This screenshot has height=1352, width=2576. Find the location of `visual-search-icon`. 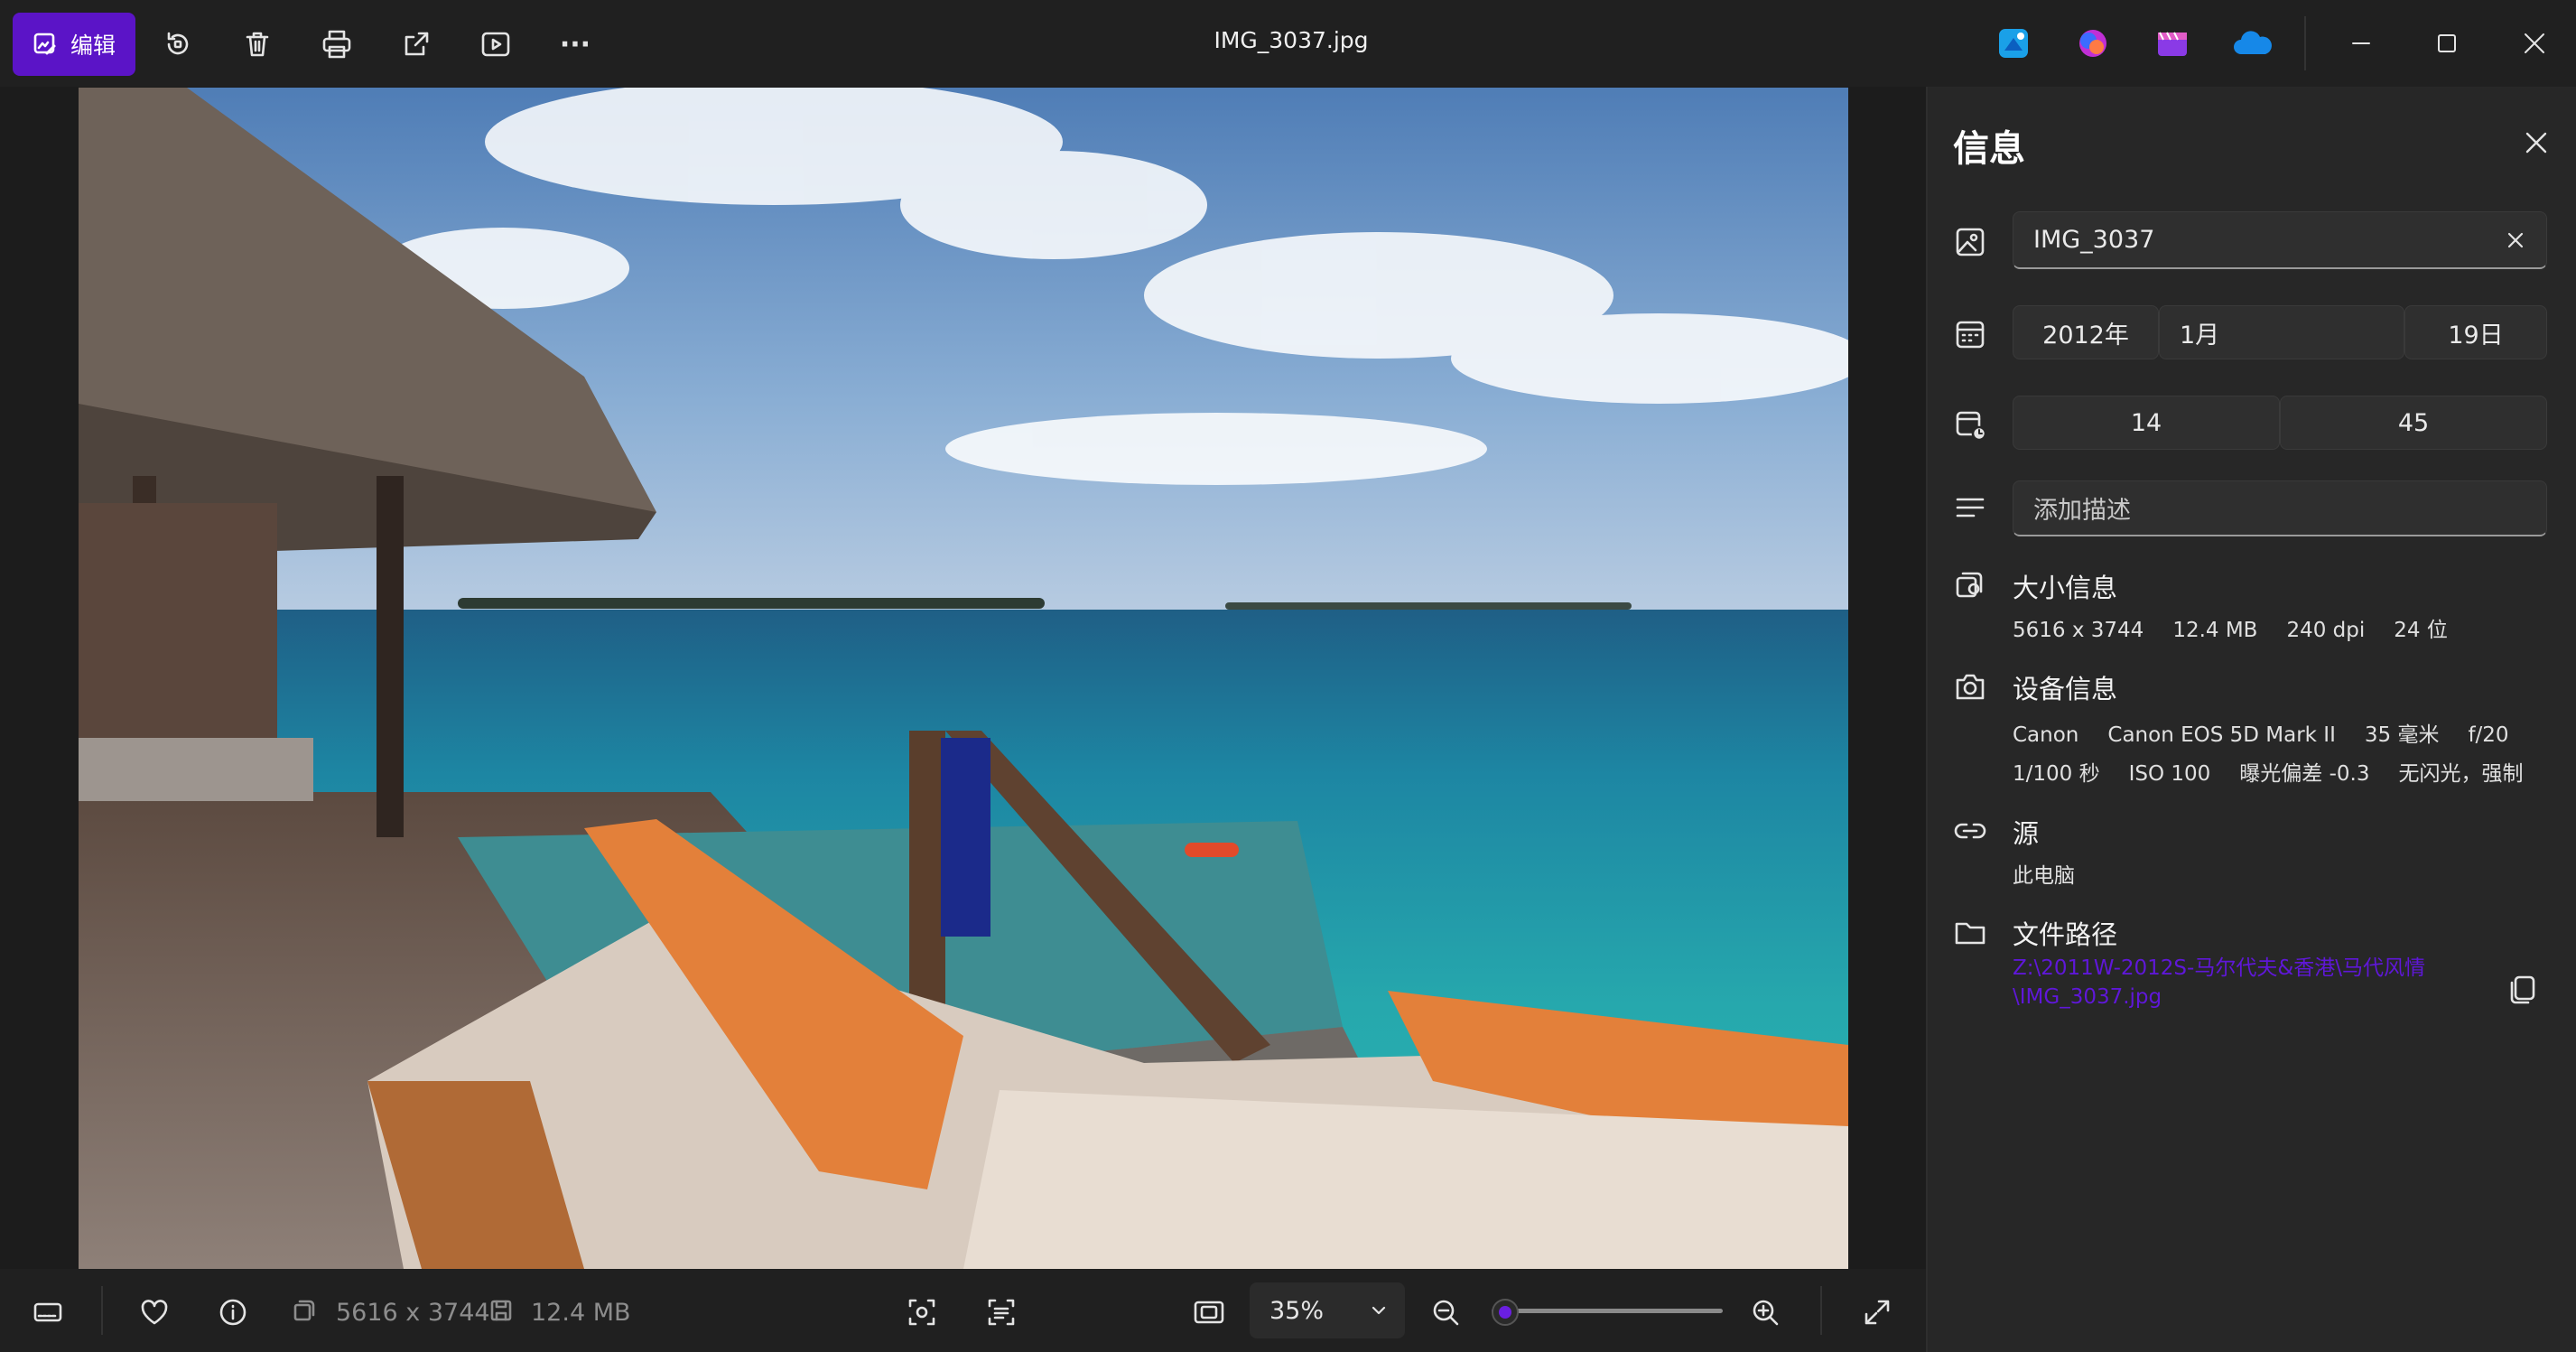

visual-search-icon is located at coordinates (921, 1312).